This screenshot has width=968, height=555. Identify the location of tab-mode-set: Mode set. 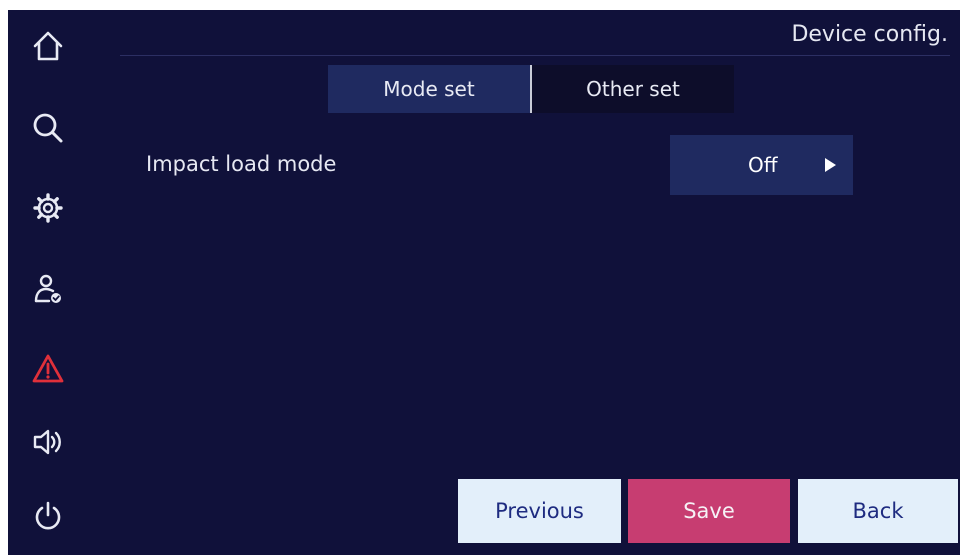
(429, 89).